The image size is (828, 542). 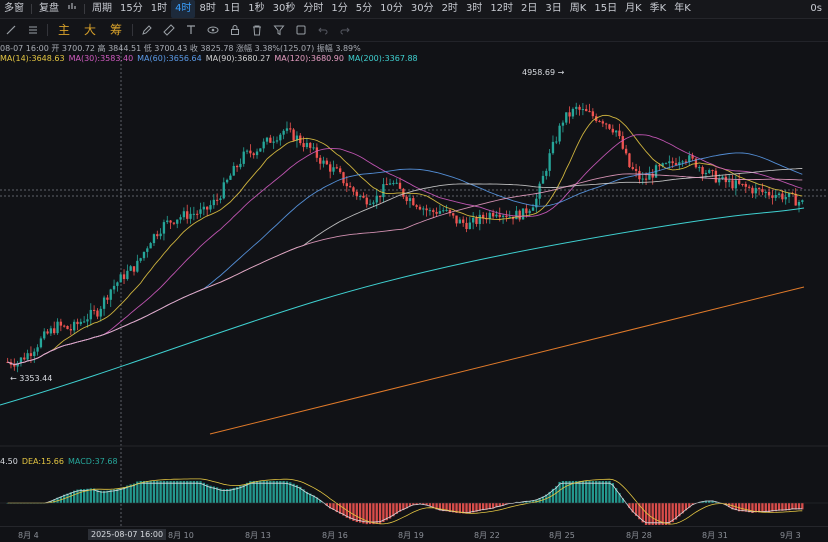 I want to click on x-tick-label: 8月 22, so click(x=487, y=535).